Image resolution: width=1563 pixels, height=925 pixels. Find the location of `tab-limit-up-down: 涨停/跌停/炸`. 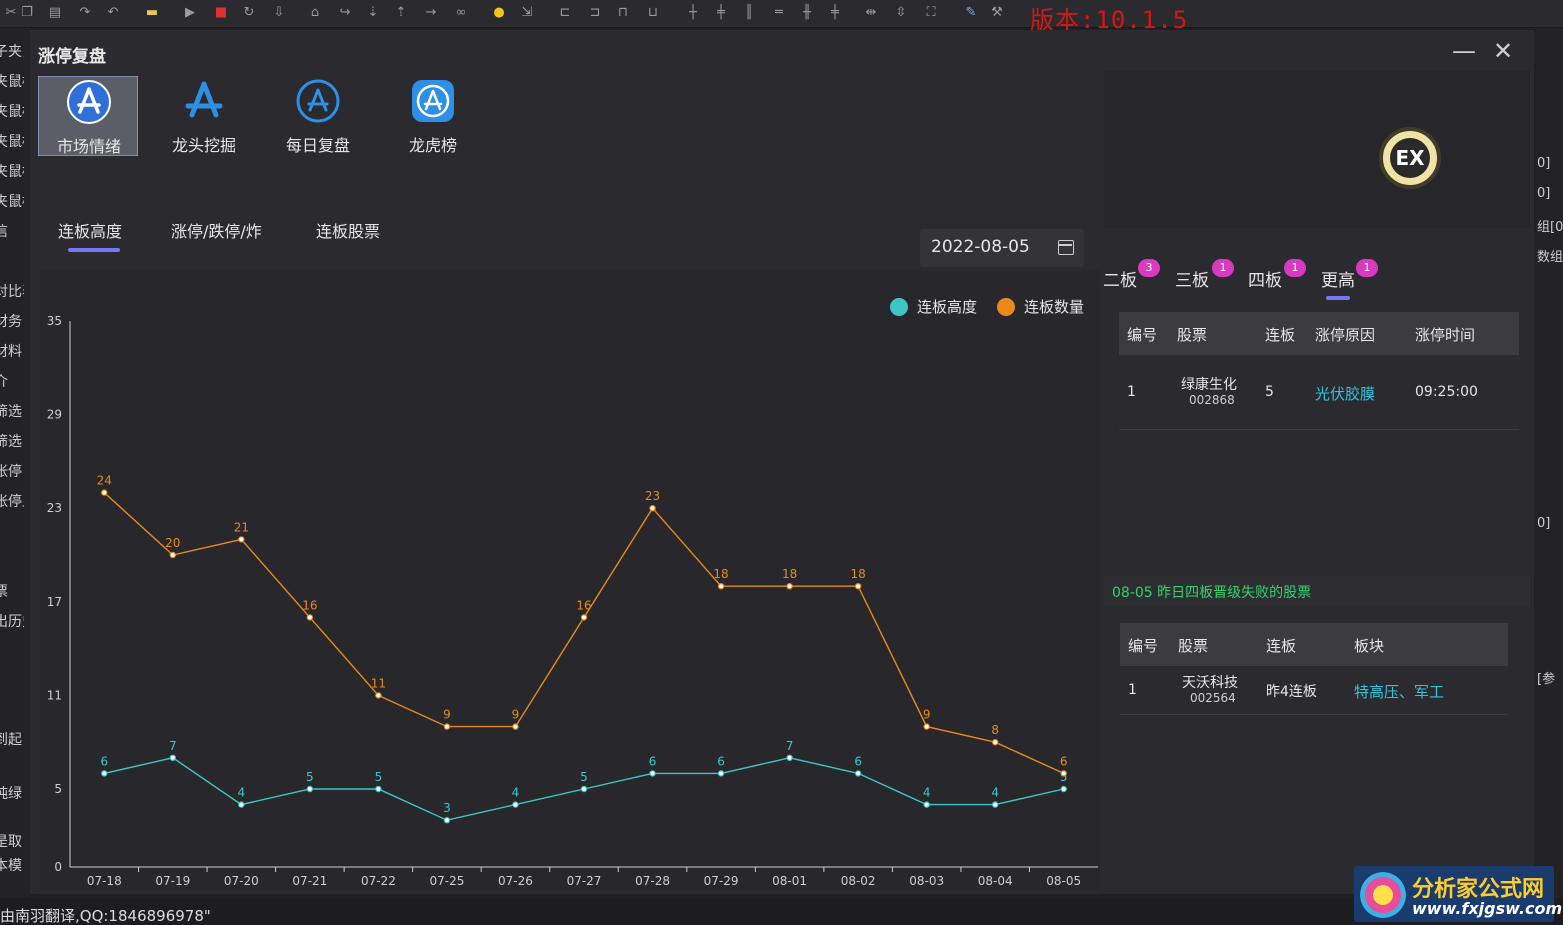

tab-limit-up-down: 涨停/跌停/炸 is located at coordinates (216, 230).